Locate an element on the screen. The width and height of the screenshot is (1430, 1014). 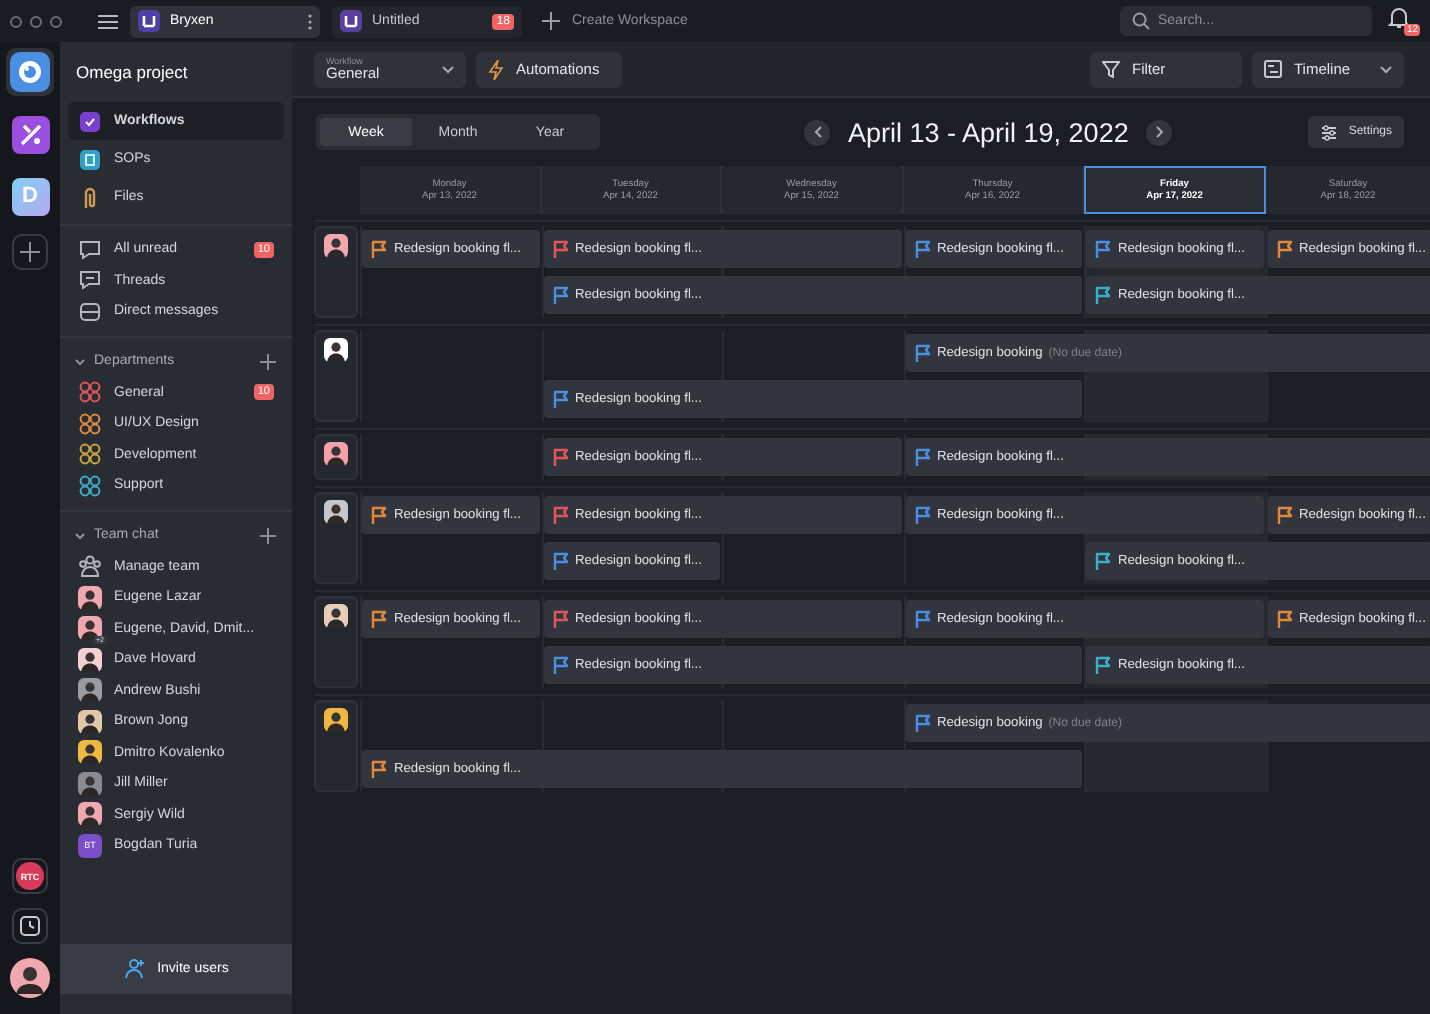
previous-button is located at coordinates (817, 132).